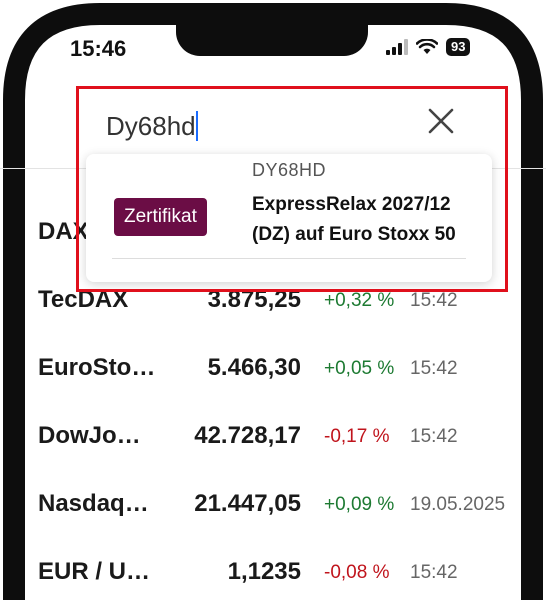  What do you see at coordinates (441, 121) in the screenshot?
I see `close-icon` at bounding box center [441, 121].